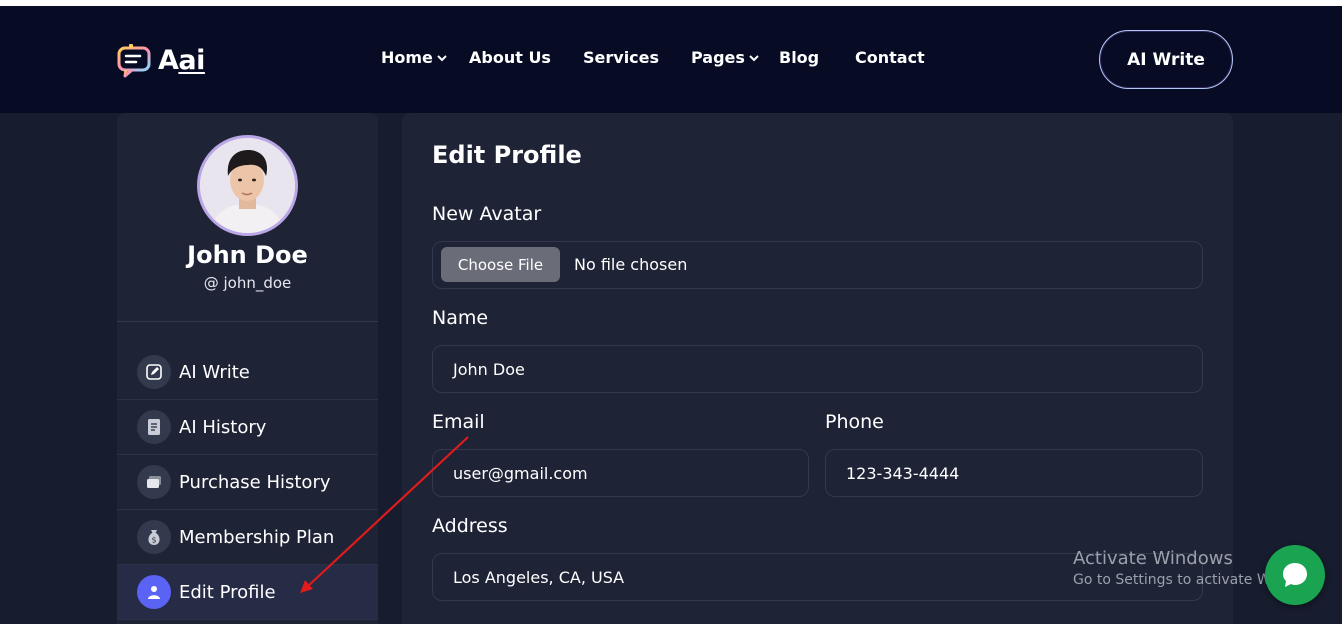  What do you see at coordinates (890, 57) in the screenshot?
I see `nav-contact: Contact` at bounding box center [890, 57].